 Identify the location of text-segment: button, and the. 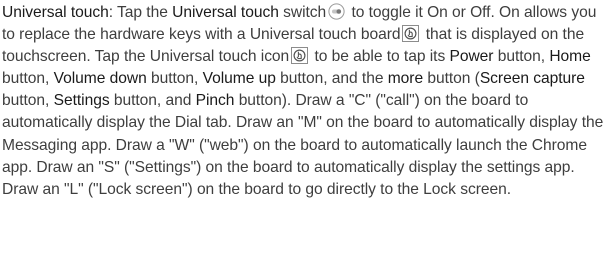
(331, 79).